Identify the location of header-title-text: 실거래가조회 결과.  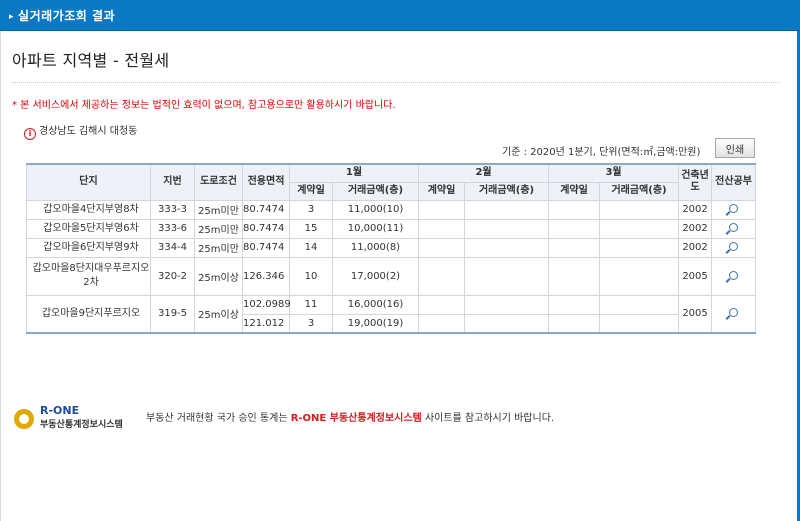
(67, 16).